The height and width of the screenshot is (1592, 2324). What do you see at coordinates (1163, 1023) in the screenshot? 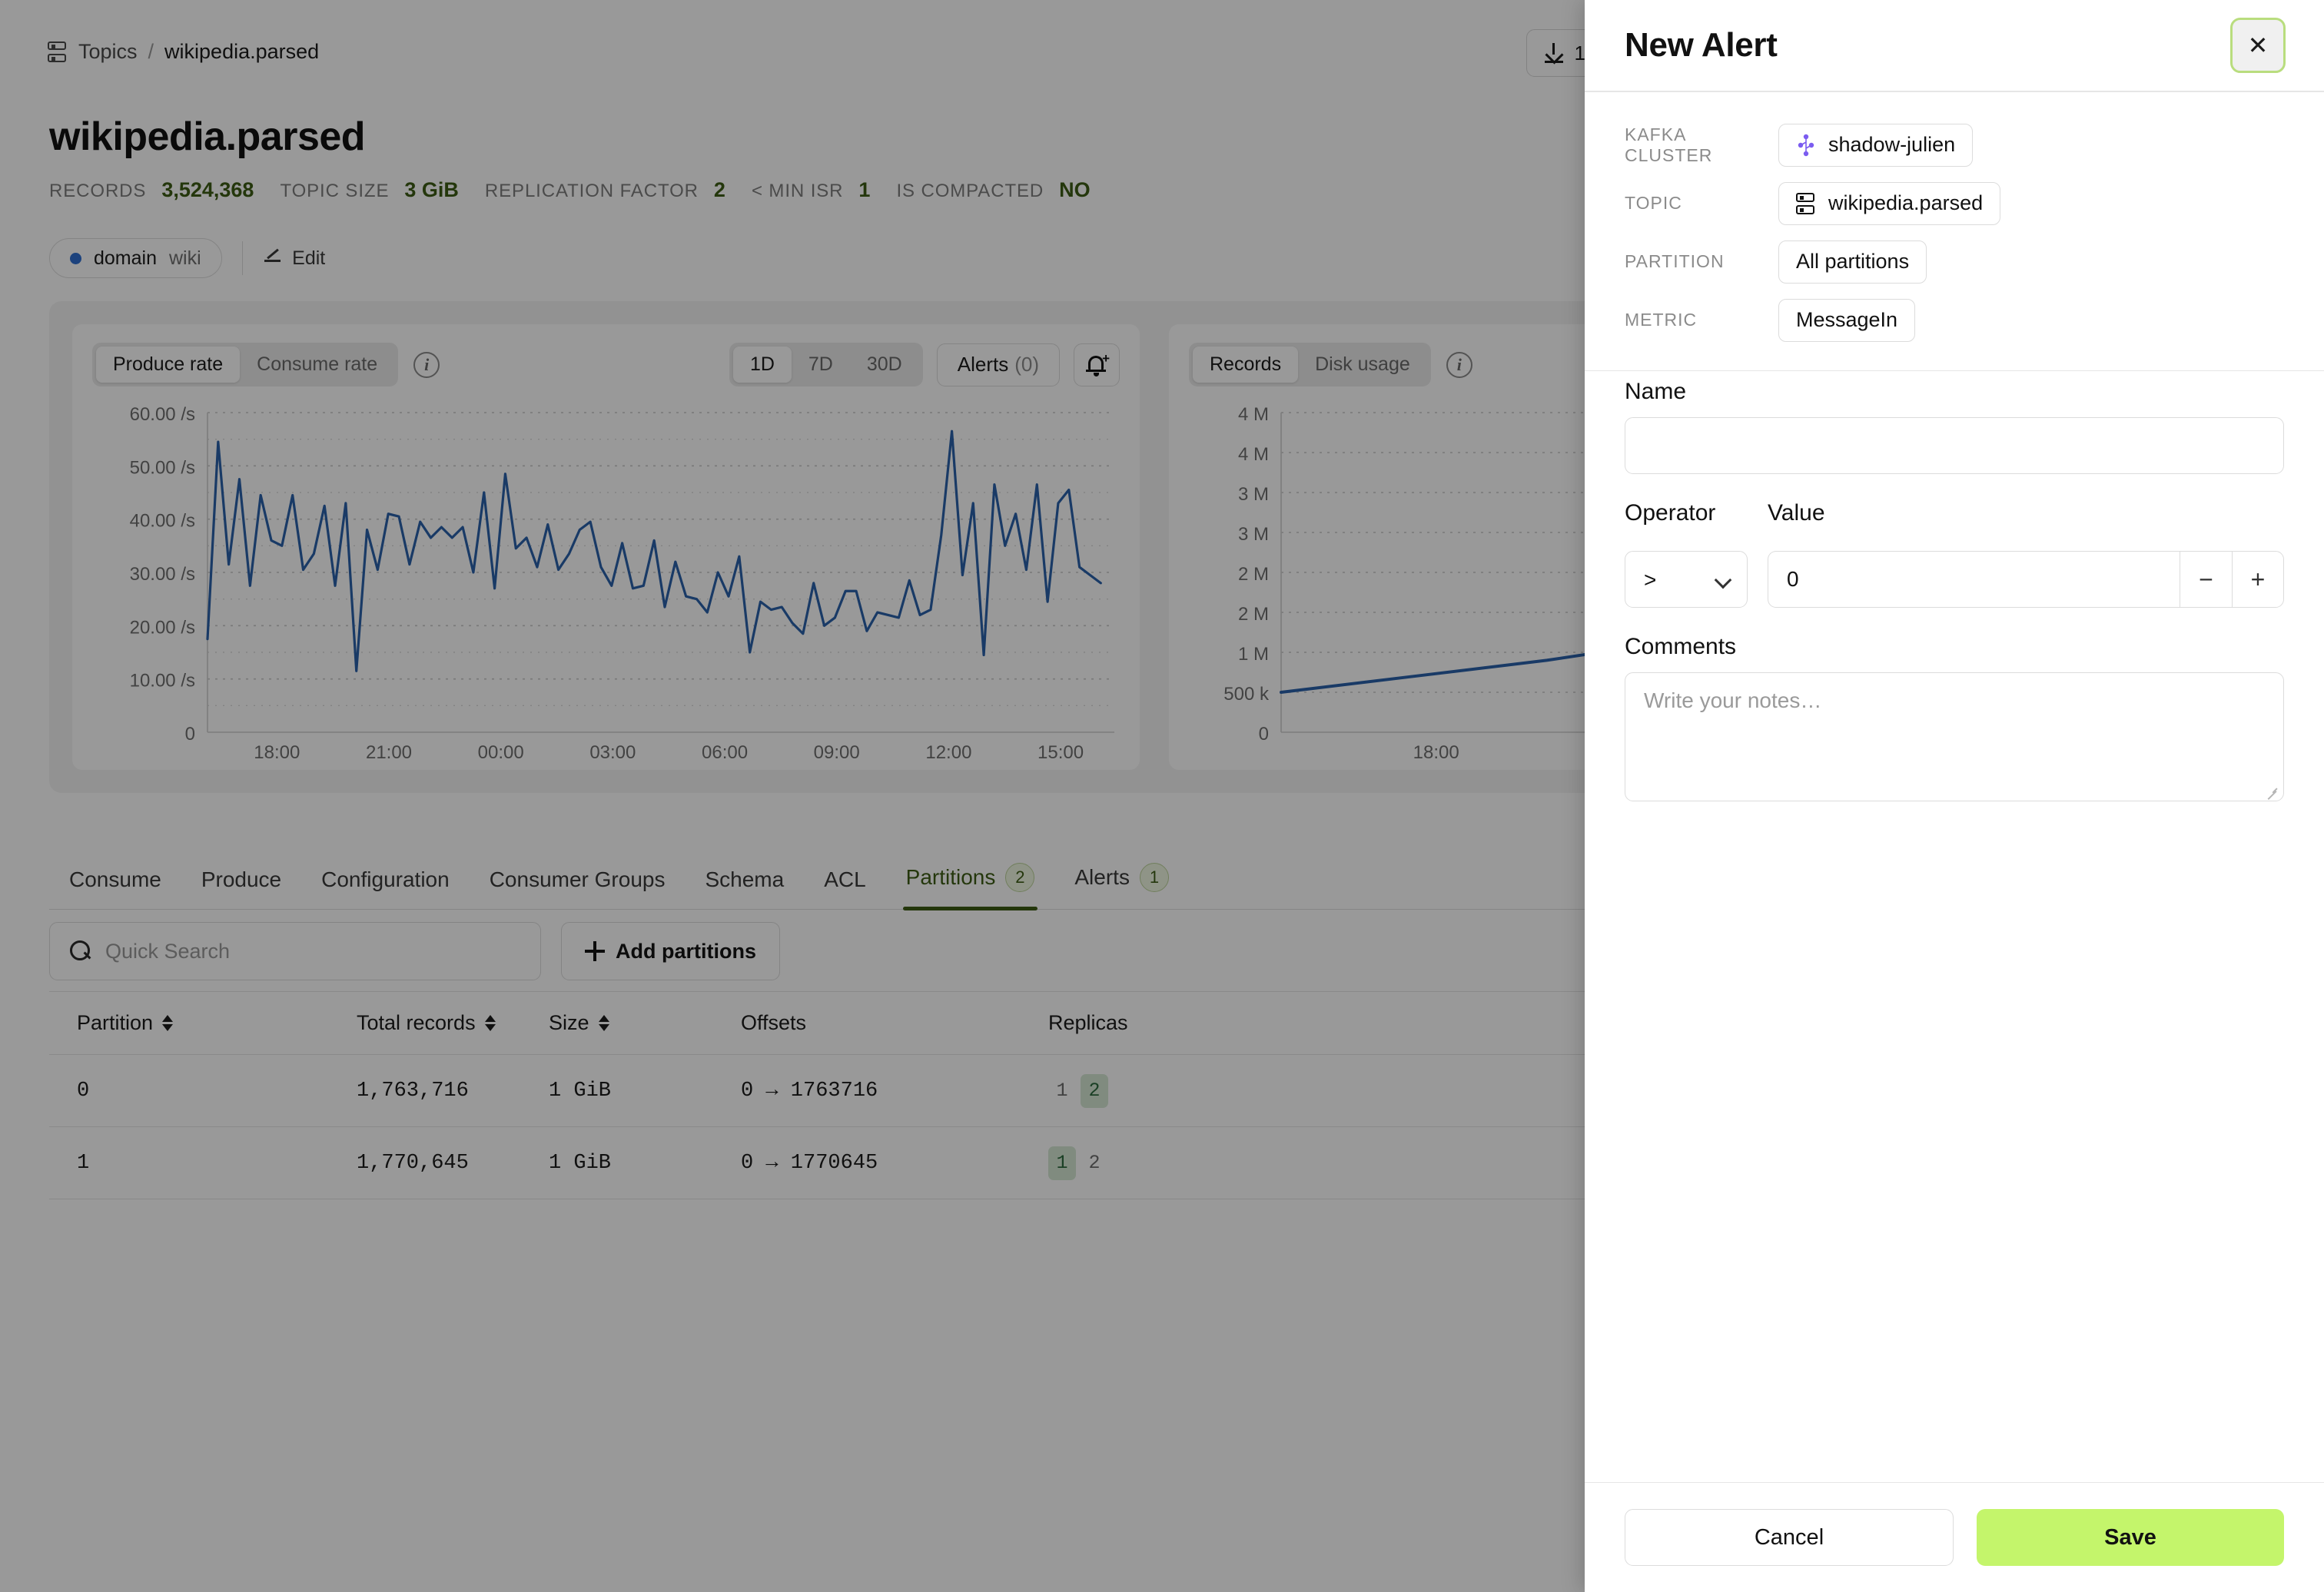
I see `col-replicas: Replicas` at bounding box center [1163, 1023].